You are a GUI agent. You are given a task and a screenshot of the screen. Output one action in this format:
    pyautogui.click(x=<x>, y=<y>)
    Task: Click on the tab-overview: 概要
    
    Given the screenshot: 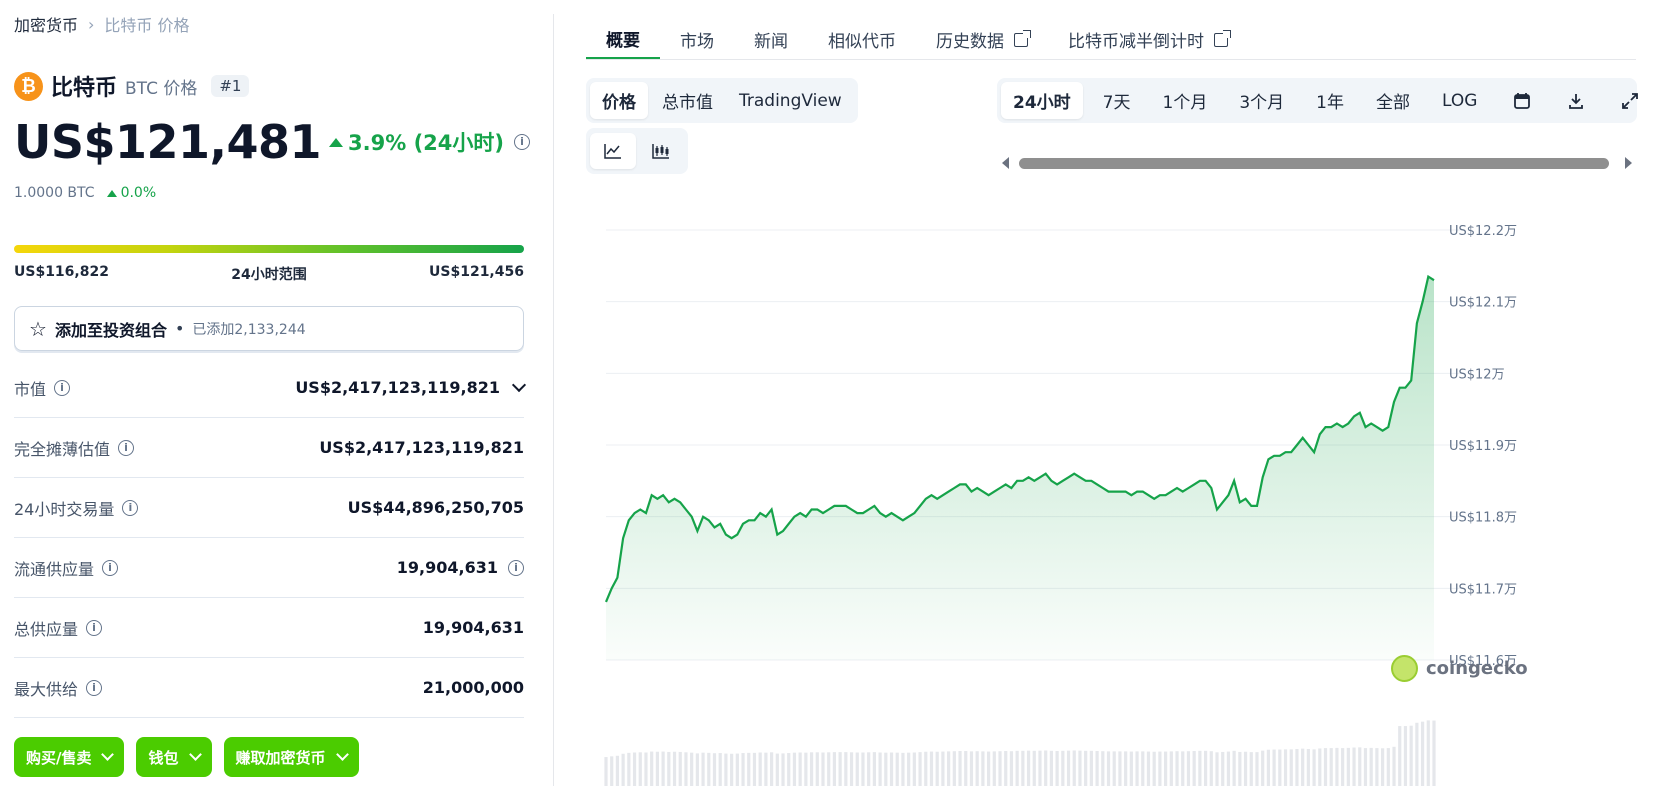 What is the action you would take?
    pyautogui.click(x=623, y=39)
    